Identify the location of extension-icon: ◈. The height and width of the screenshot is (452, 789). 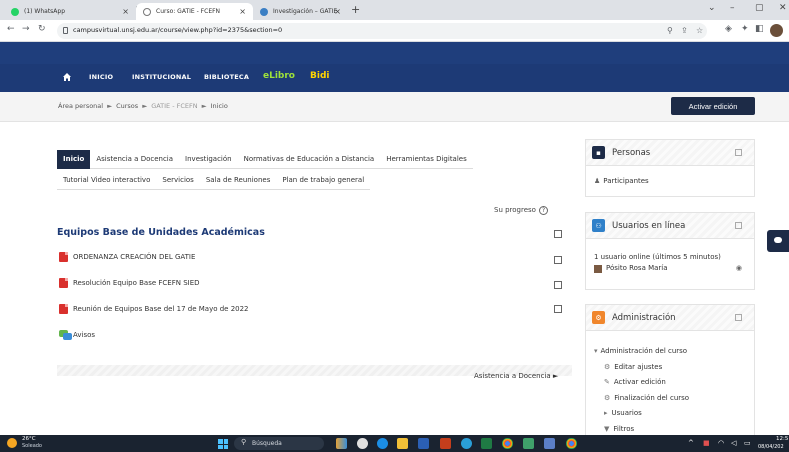
(728, 29).